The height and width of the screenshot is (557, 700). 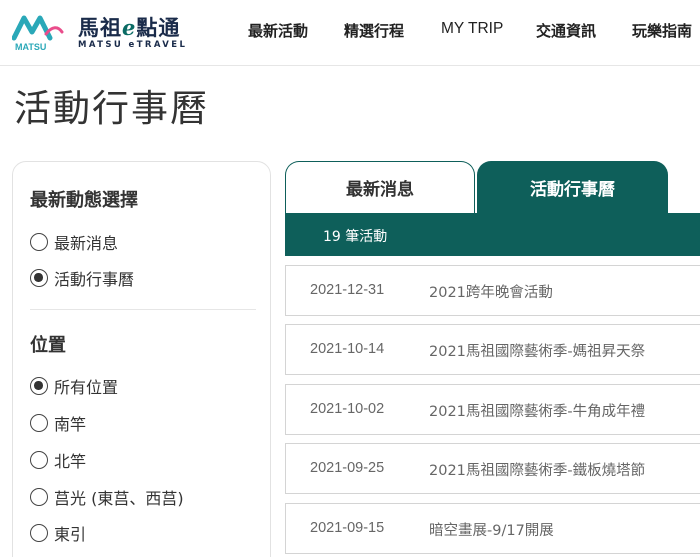 I want to click on event-row: 2021-12-31 2021跨年晚會活動, so click(x=492, y=290).